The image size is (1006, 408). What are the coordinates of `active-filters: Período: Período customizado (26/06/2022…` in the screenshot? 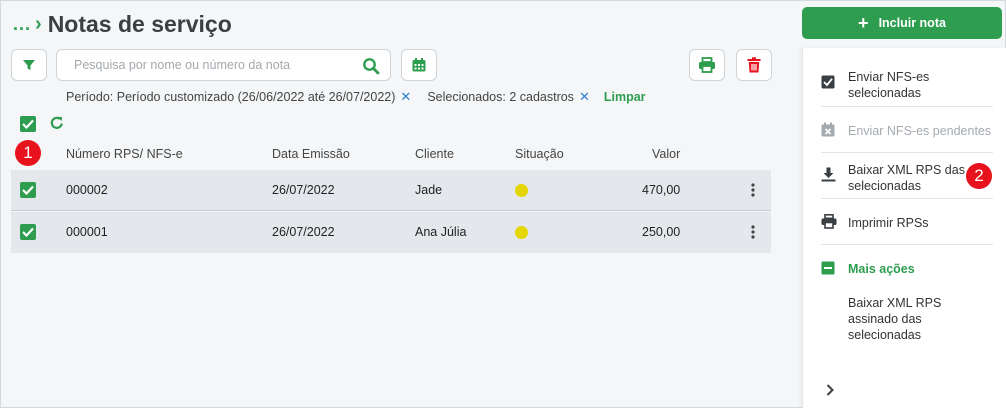 It's located at (356, 97).